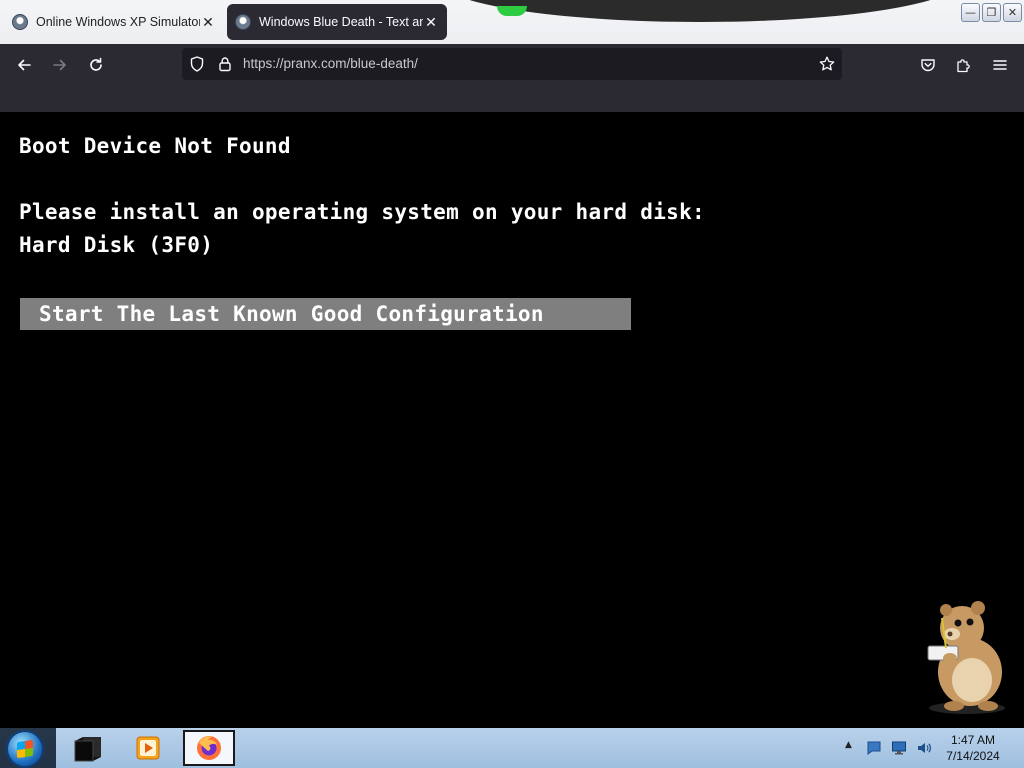  I want to click on back-button, so click(24, 65).